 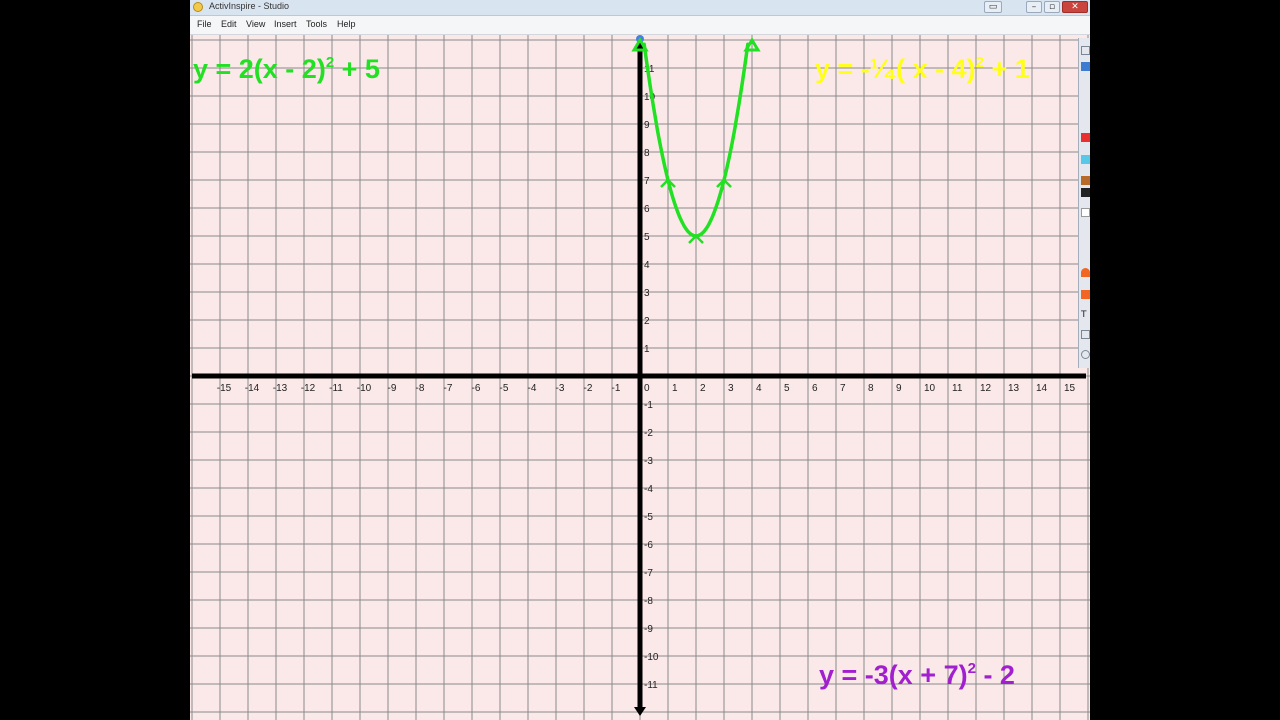 What do you see at coordinates (648, 517) in the screenshot?
I see `y-tick-label: -5` at bounding box center [648, 517].